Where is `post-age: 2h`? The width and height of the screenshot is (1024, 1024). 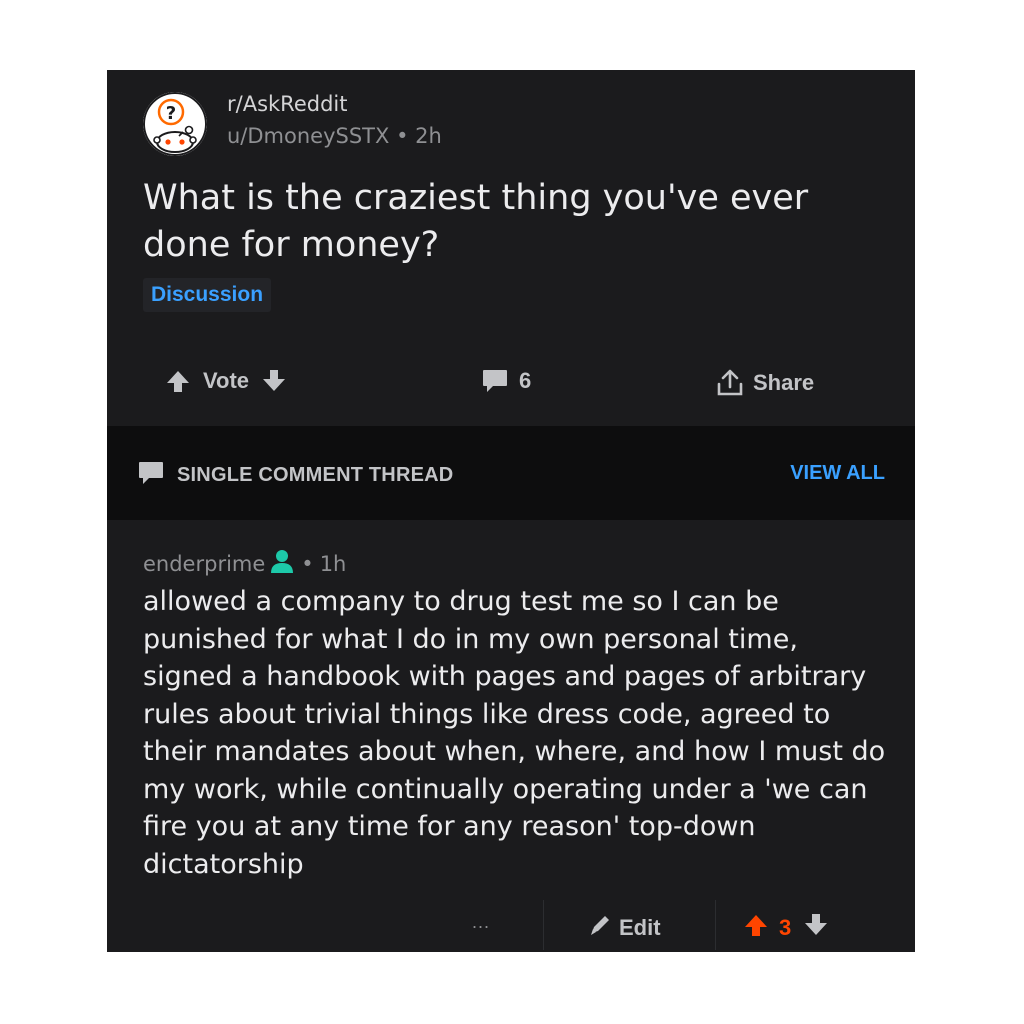 post-age: 2h is located at coordinates (428, 136).